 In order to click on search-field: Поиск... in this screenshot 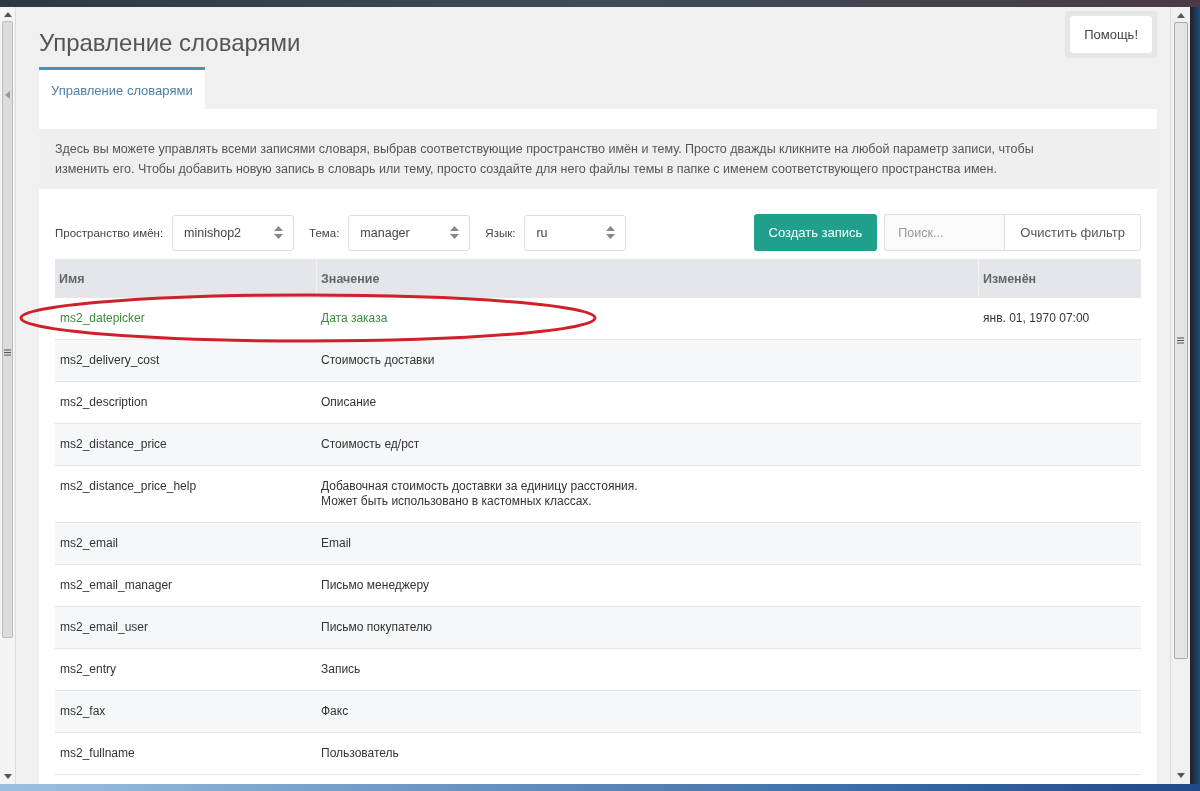, I will do `click(944, 232)`.